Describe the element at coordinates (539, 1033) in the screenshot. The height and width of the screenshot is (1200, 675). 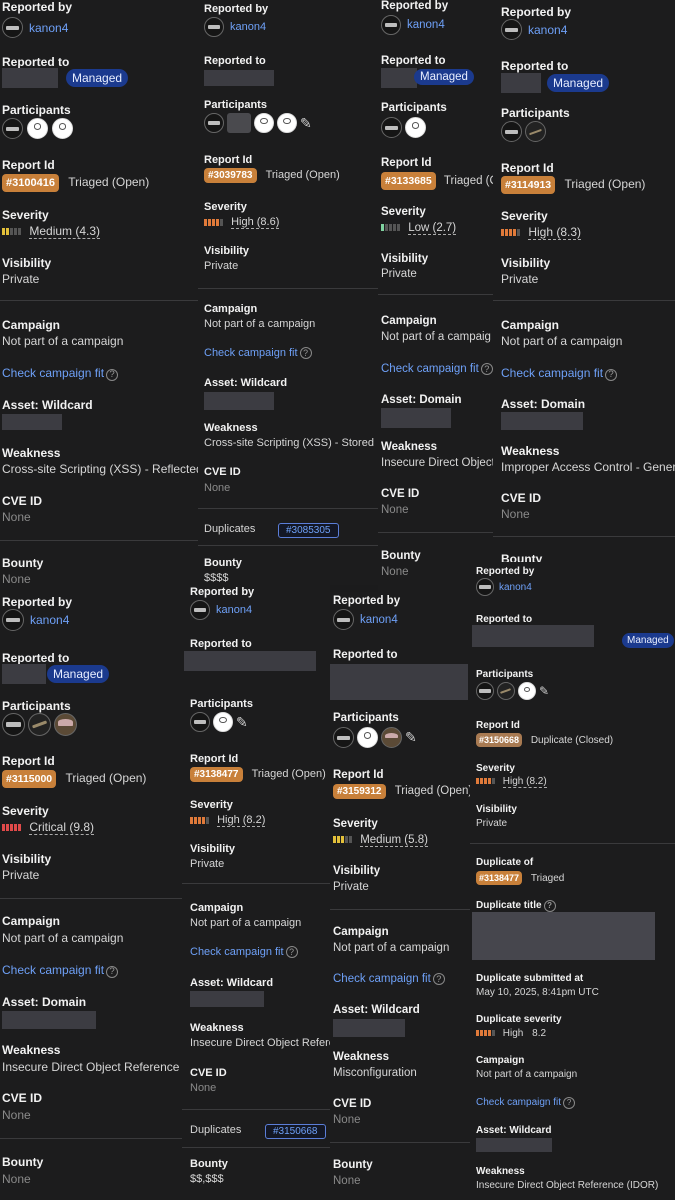
I see `duplicate-severity-score: 8.2` at that location.